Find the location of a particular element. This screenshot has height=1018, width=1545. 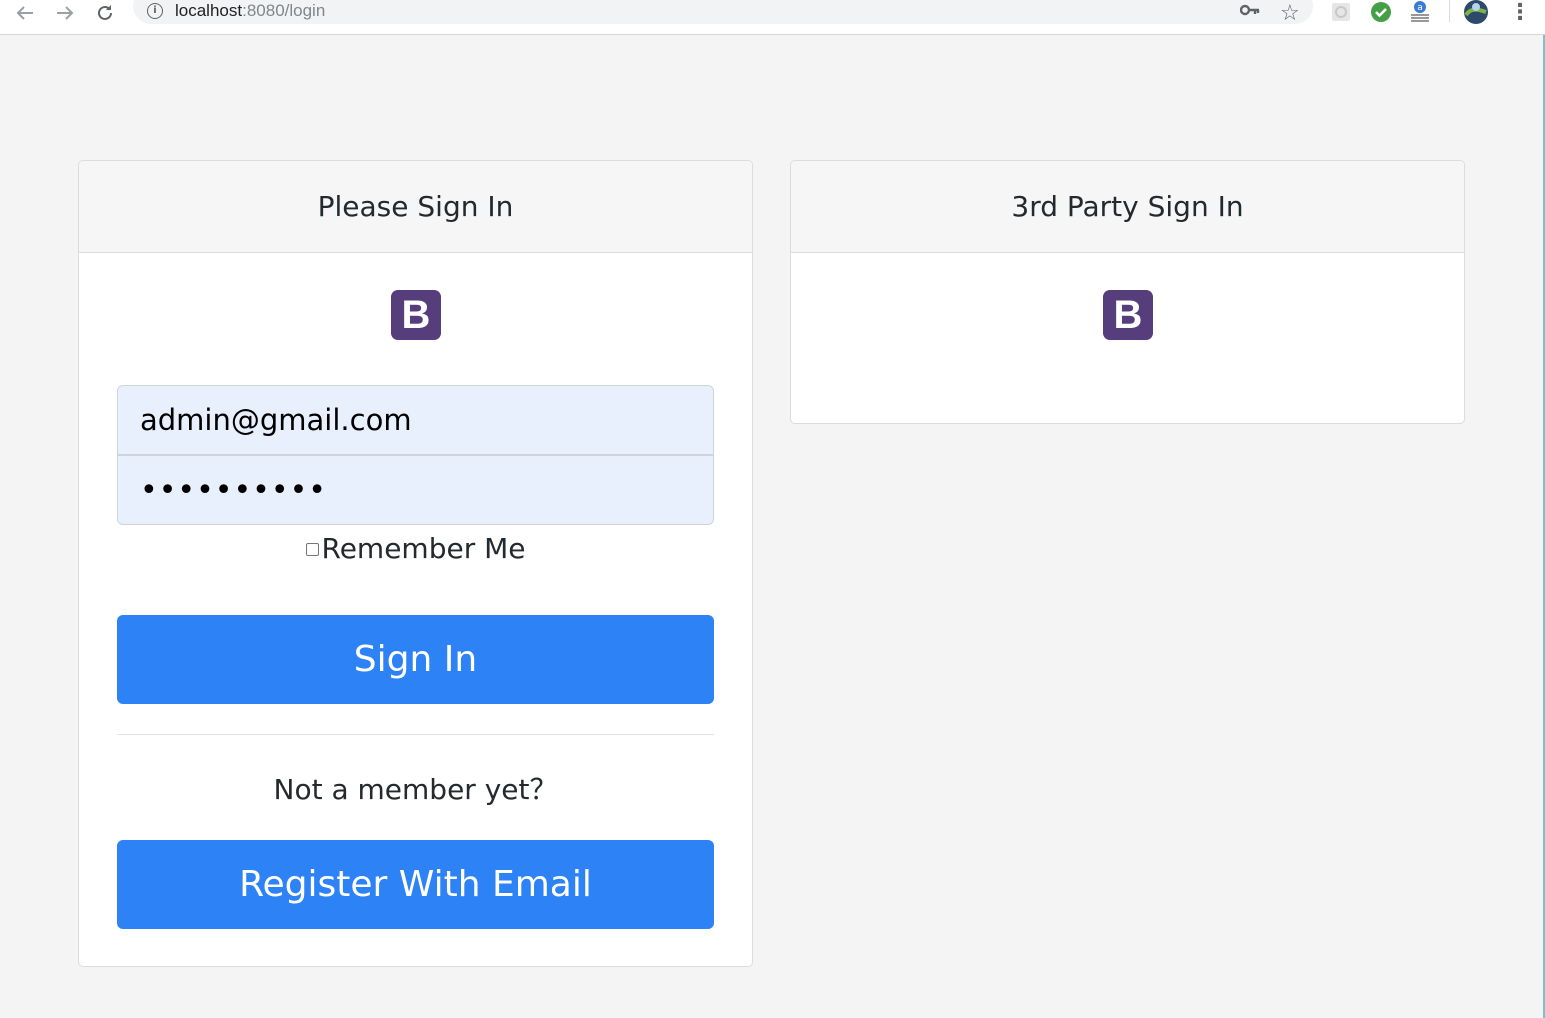

register-with-email-button: Register With Email is located at coordinates (415, 884).